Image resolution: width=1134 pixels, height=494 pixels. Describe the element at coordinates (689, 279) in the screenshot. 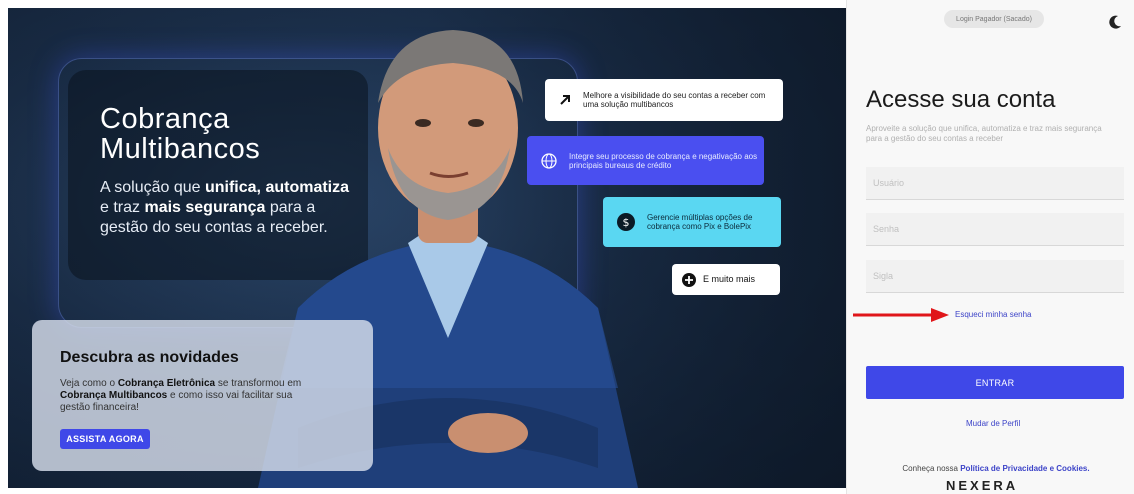

I see `plus-icon` at that location.